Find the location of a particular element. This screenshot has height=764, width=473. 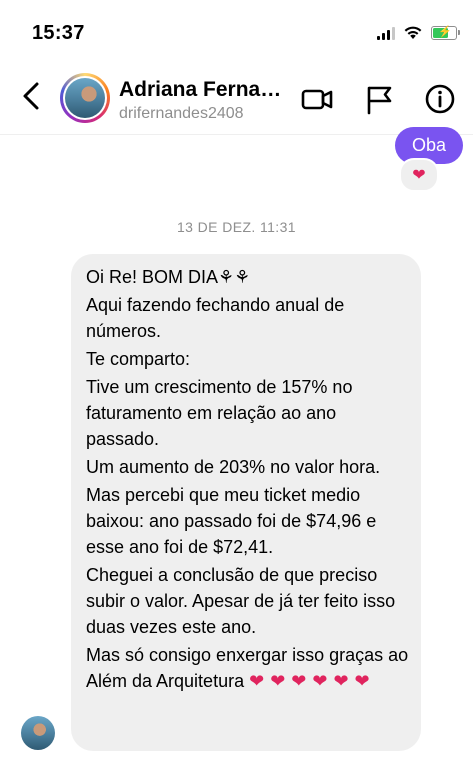

status-icons: ⚡ is located at coordinates (418, 32).